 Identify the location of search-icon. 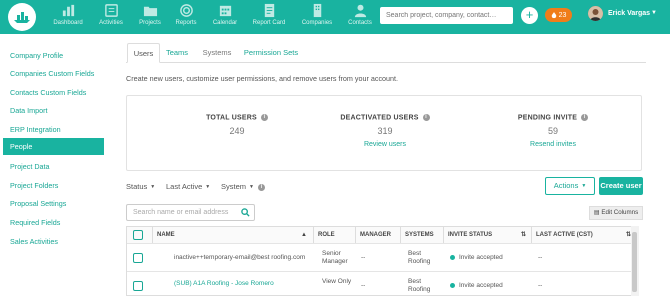
(245, 212).